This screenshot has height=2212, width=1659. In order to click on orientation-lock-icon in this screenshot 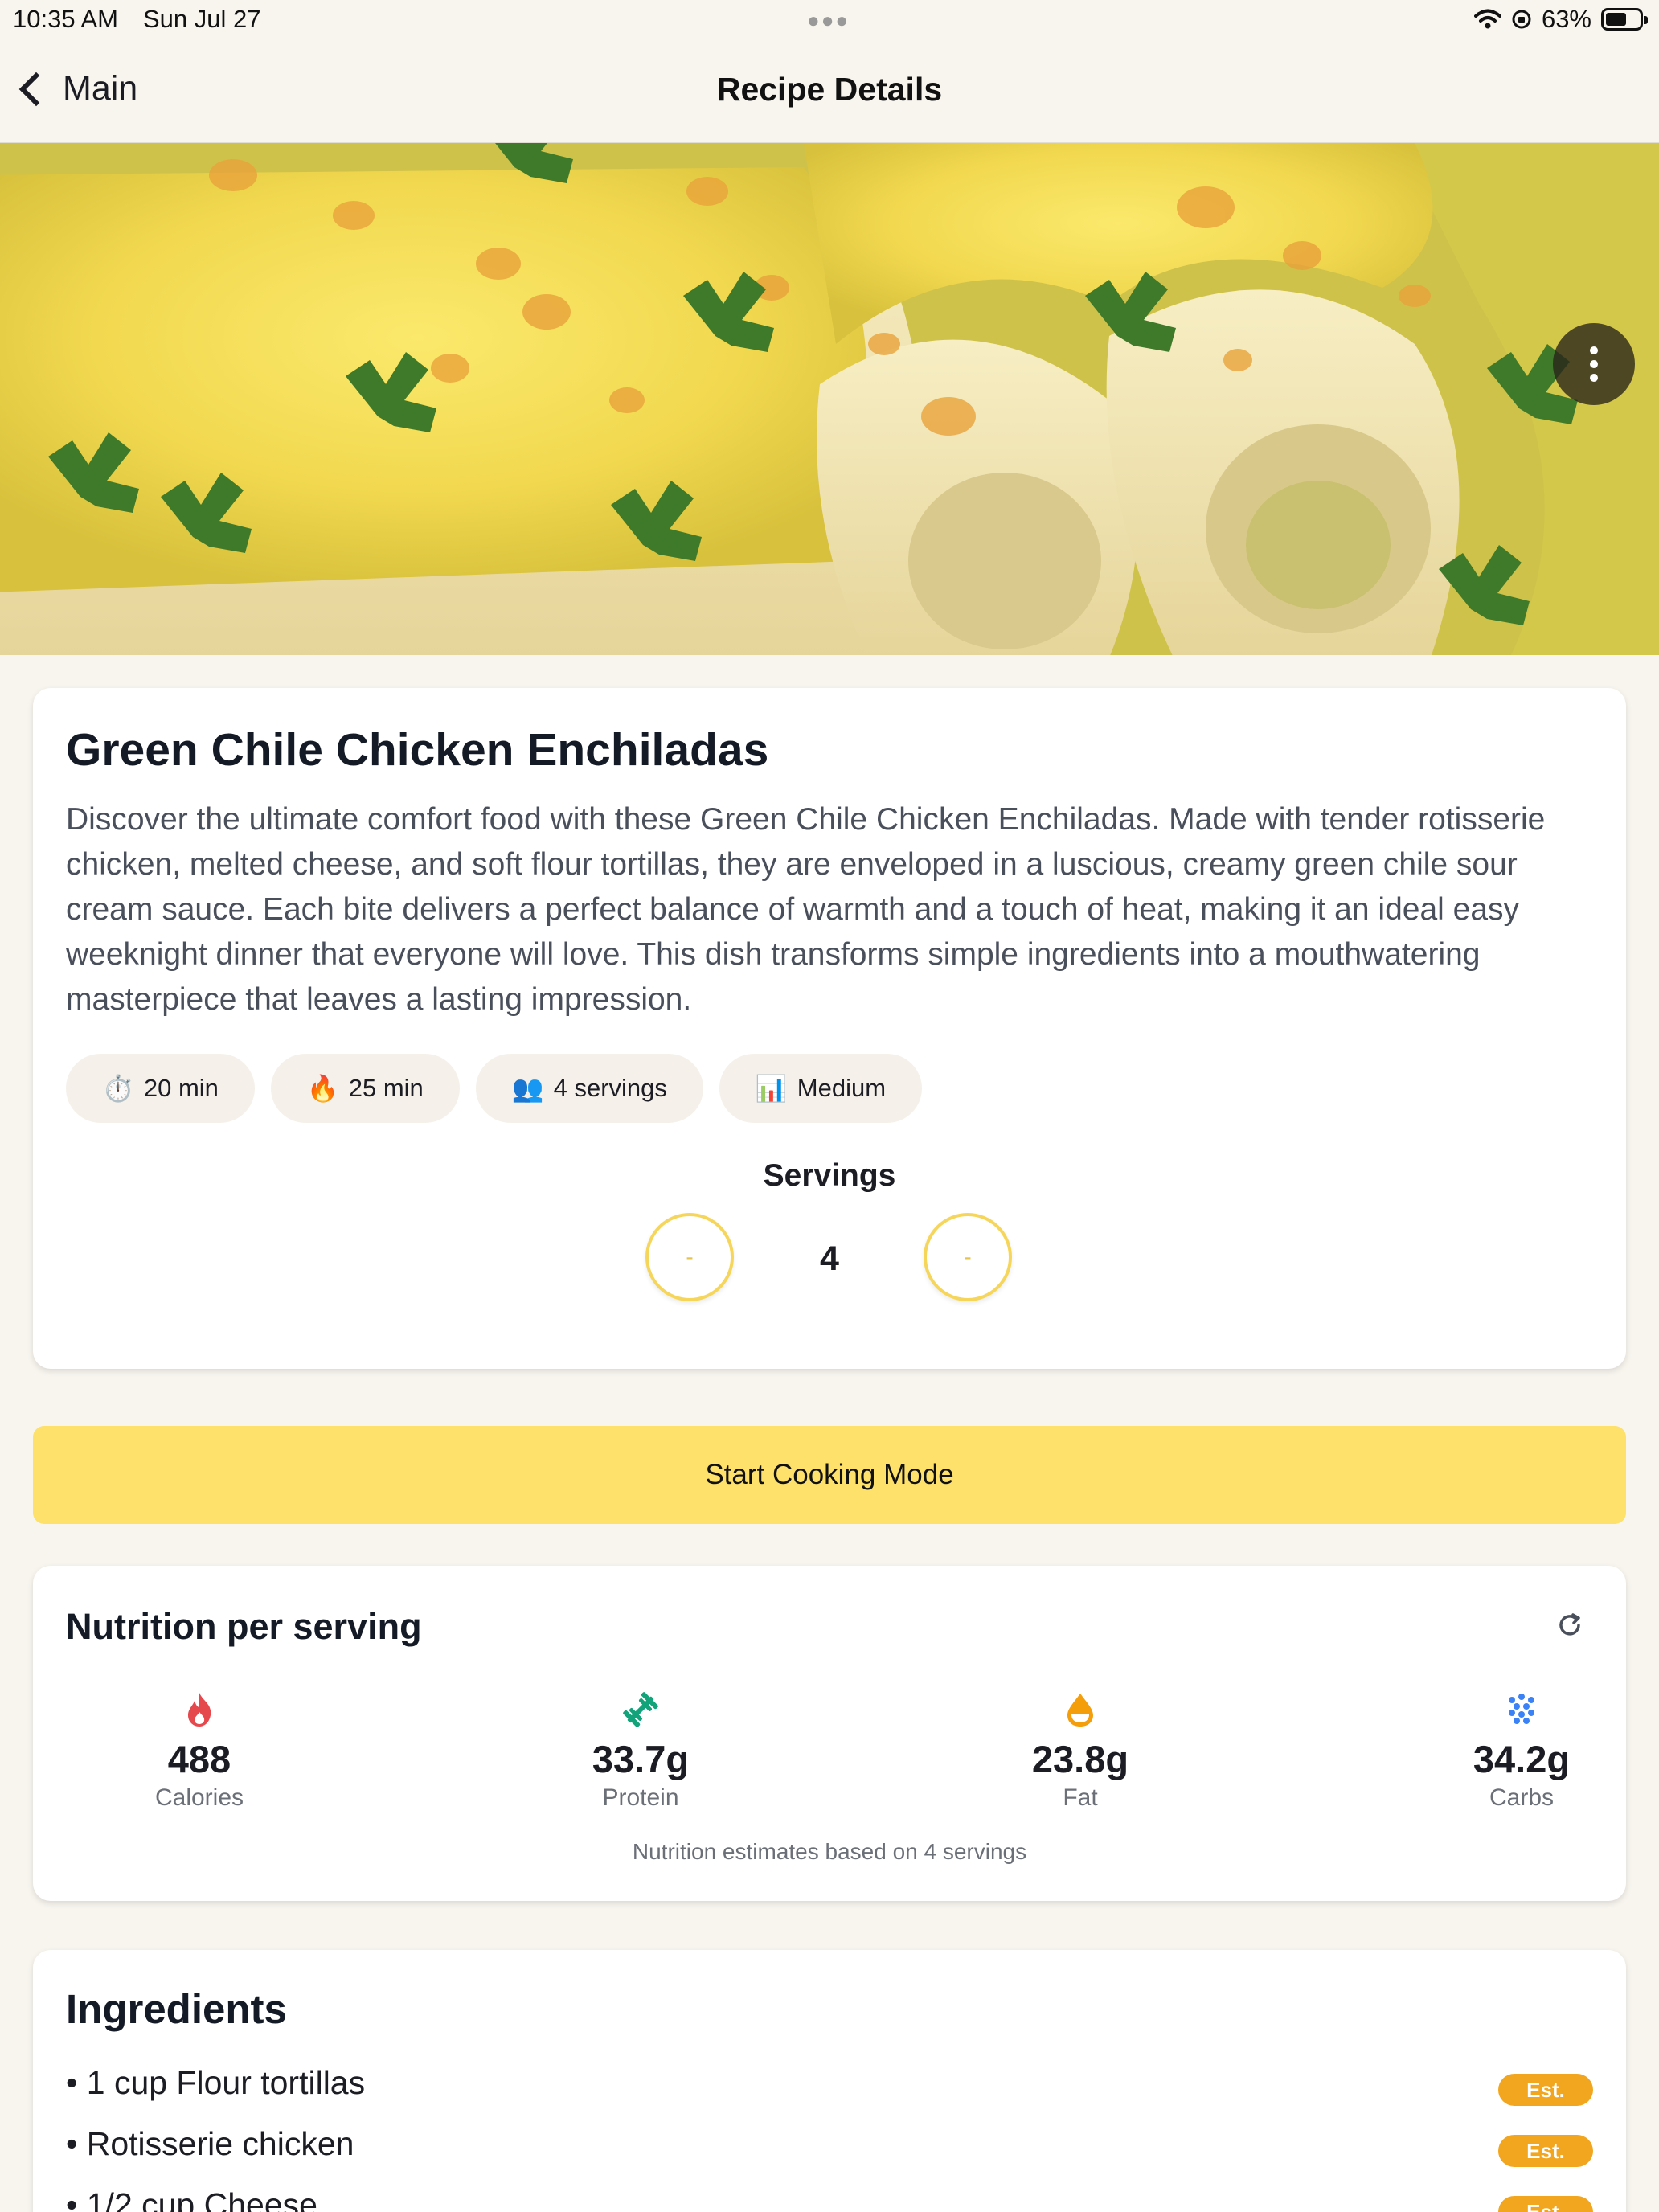, I will do `click(1521, 19)`.